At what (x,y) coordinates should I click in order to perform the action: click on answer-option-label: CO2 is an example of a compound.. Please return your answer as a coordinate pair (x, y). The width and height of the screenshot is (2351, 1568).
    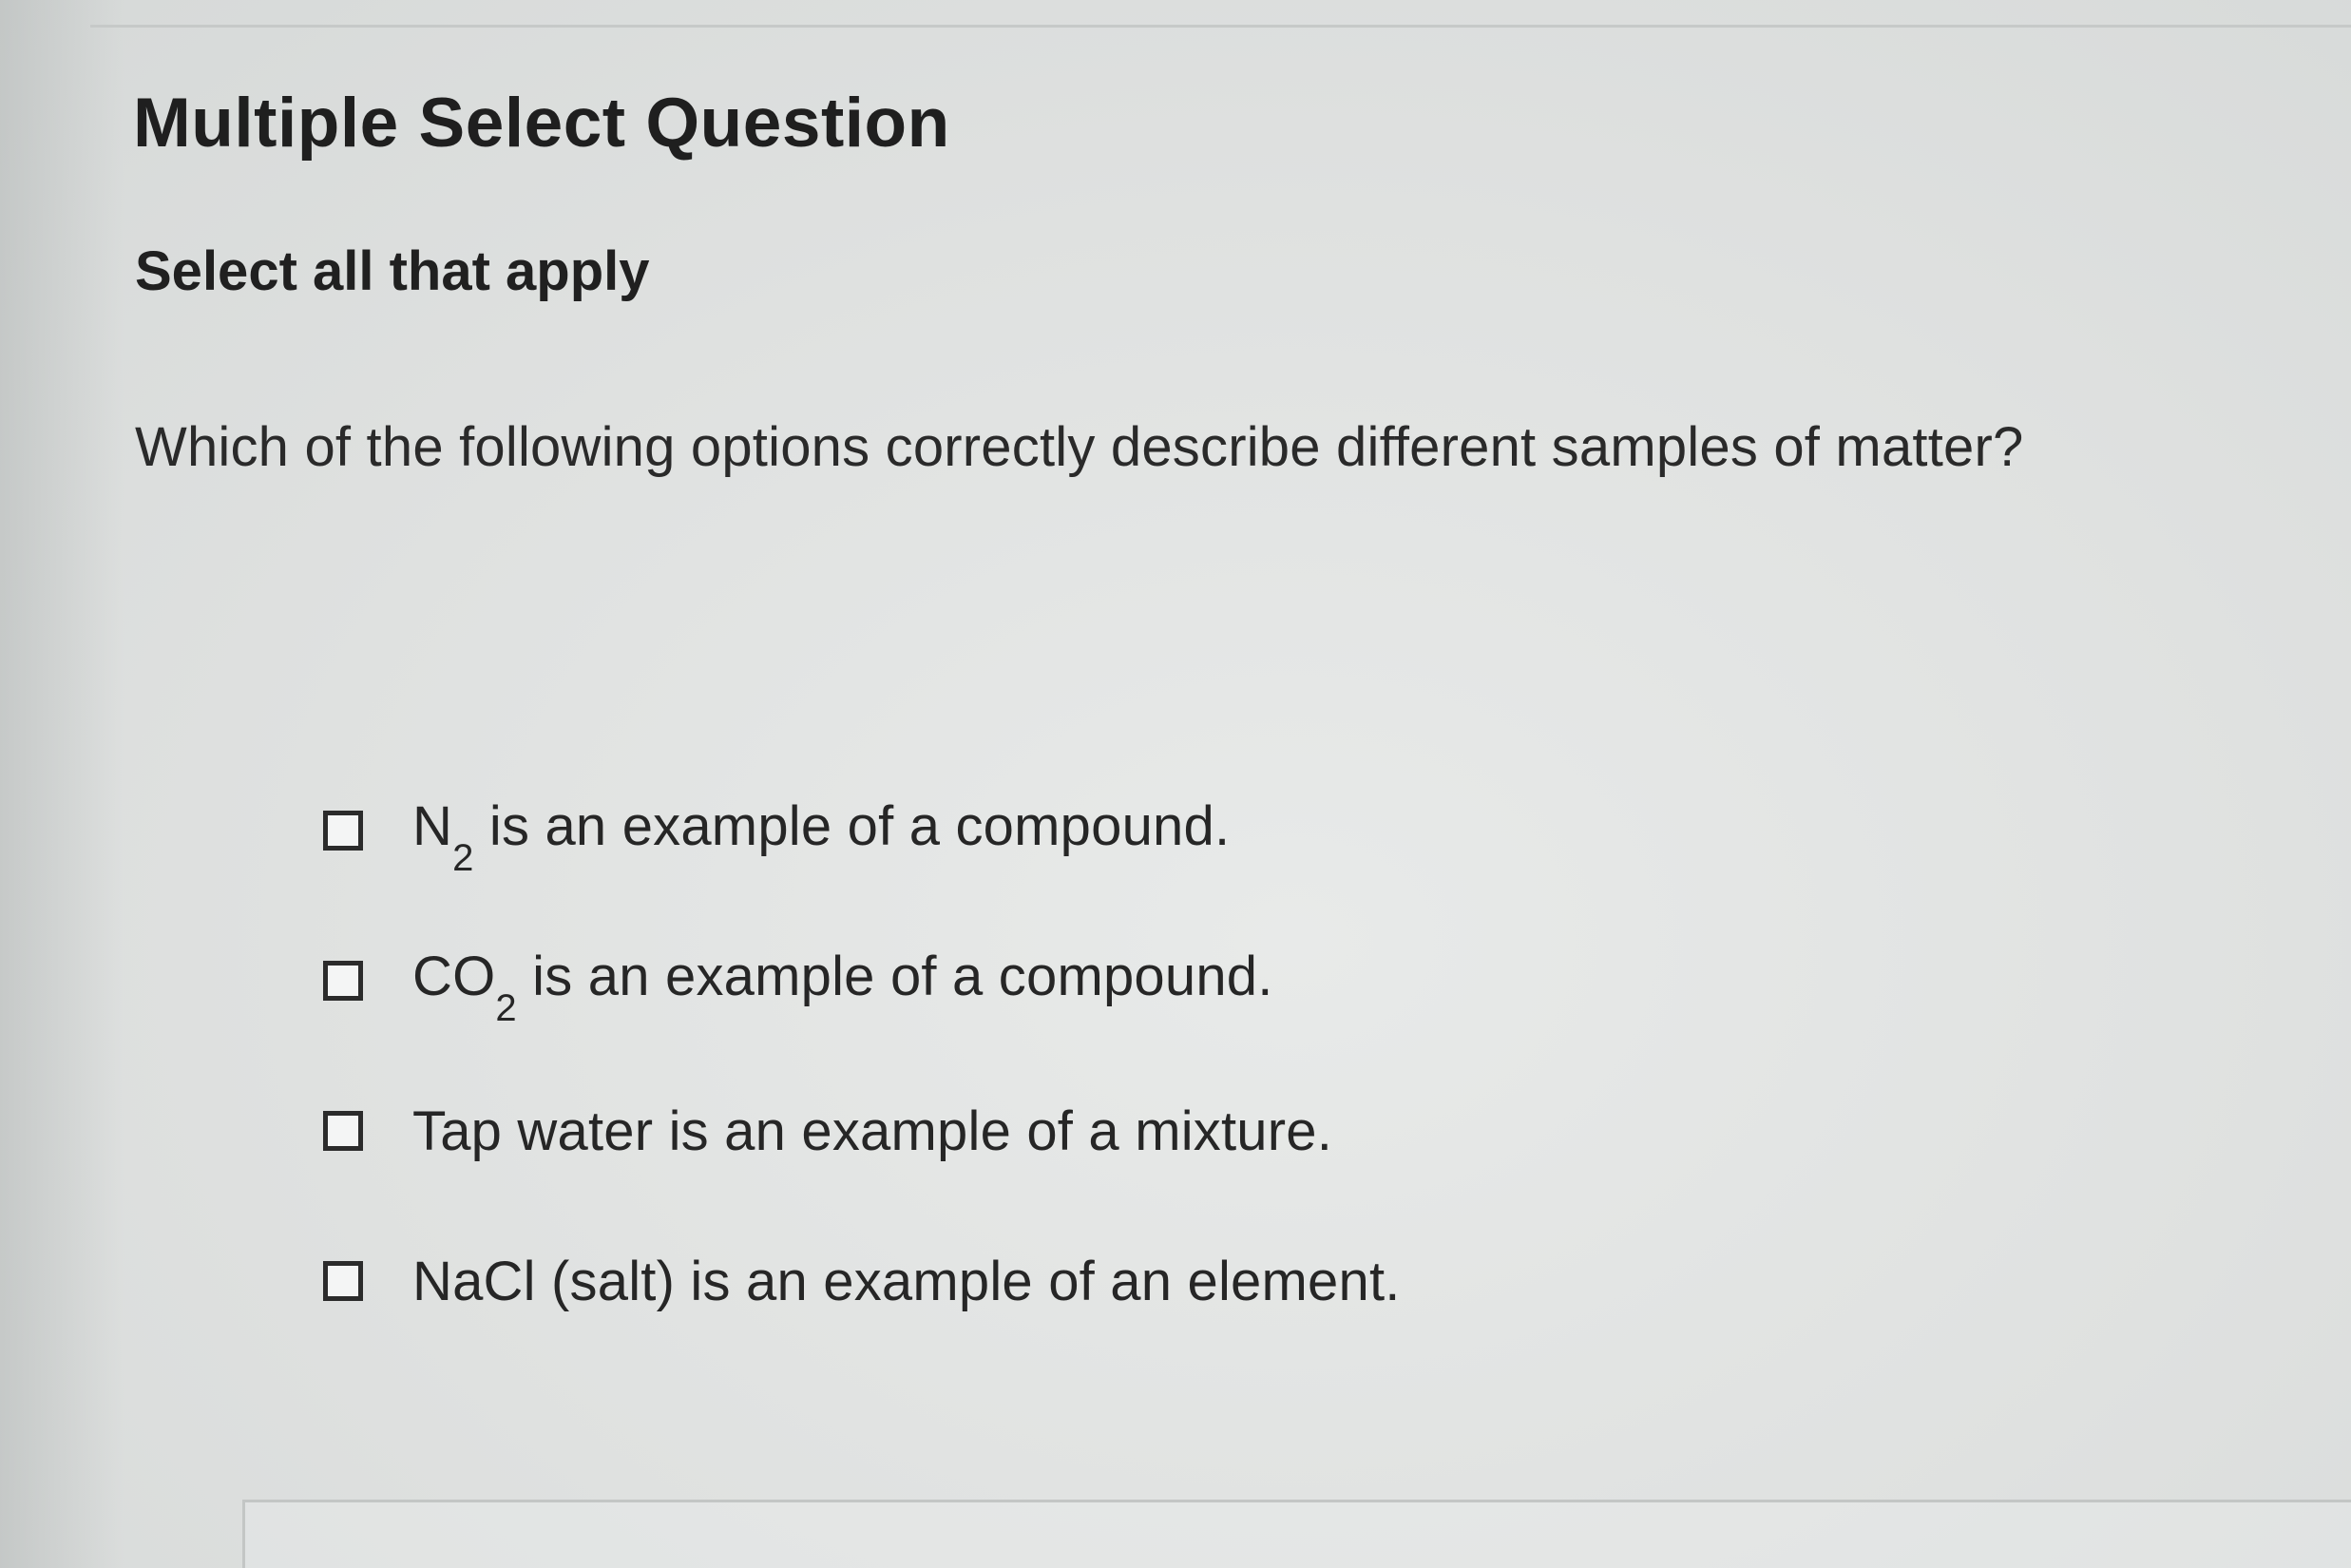
    Looking at the image, I should click on (843, 987).